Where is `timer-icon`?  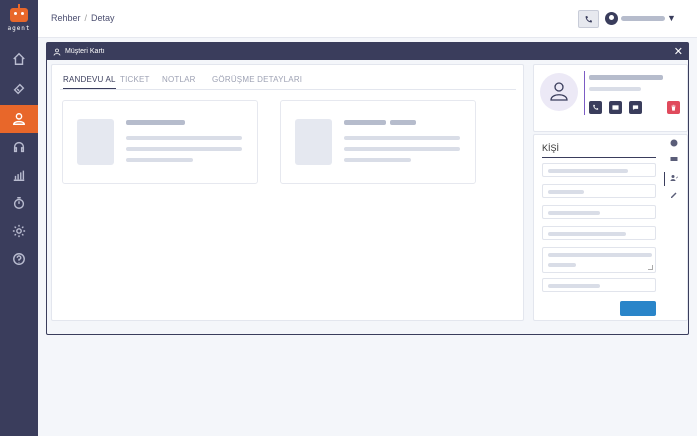 timer-icon is located at coordinates (19, 203).